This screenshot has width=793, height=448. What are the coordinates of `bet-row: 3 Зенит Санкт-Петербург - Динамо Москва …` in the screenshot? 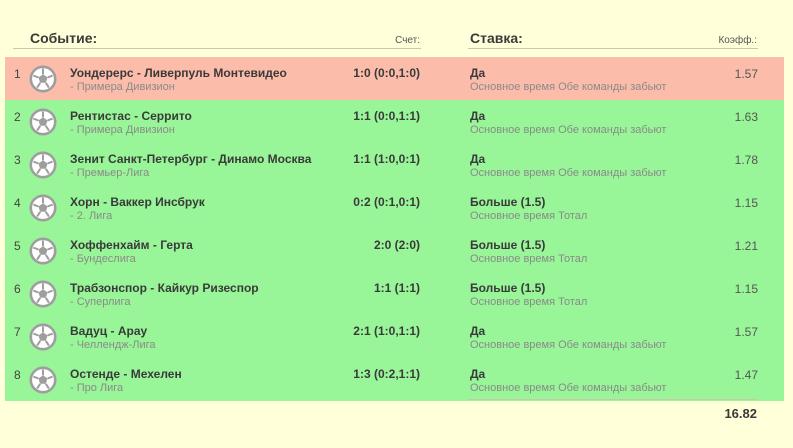 It's located at (394, 164).